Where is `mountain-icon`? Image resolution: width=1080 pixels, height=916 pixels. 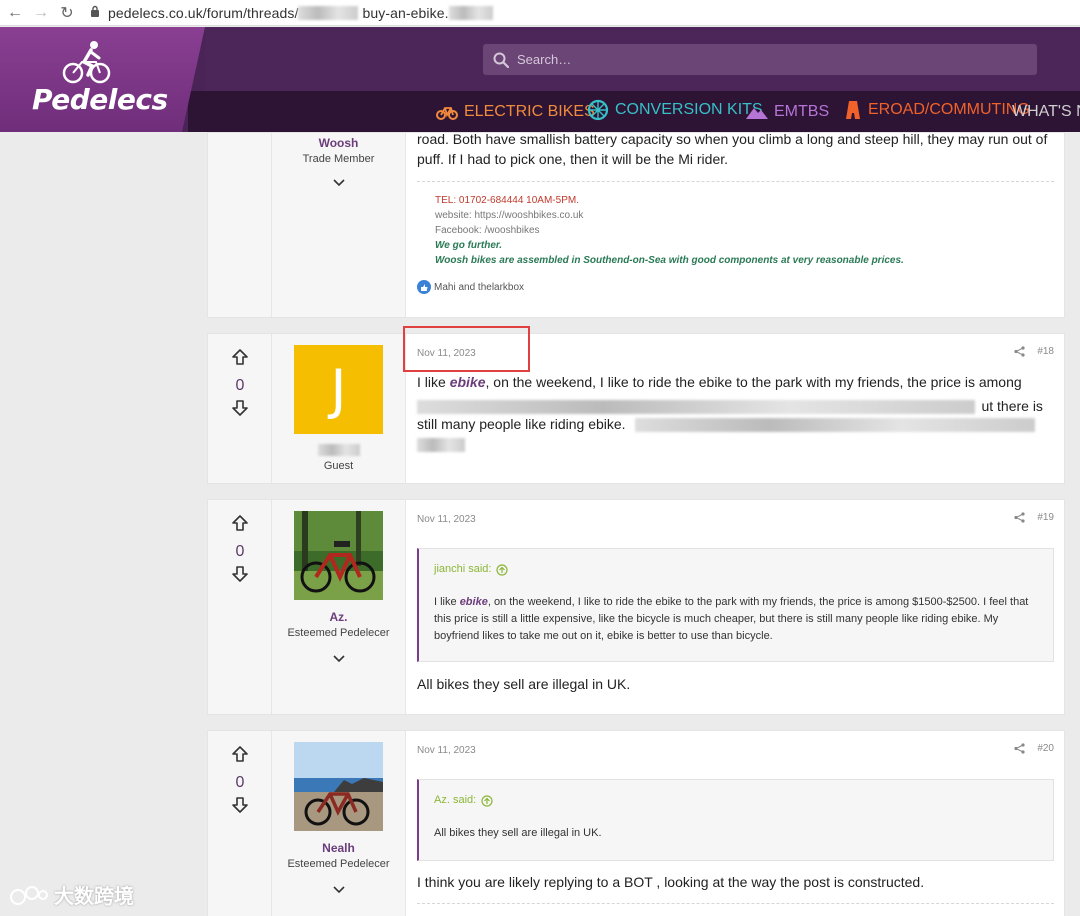 mountain-icon is located at coordinates (757, 113).